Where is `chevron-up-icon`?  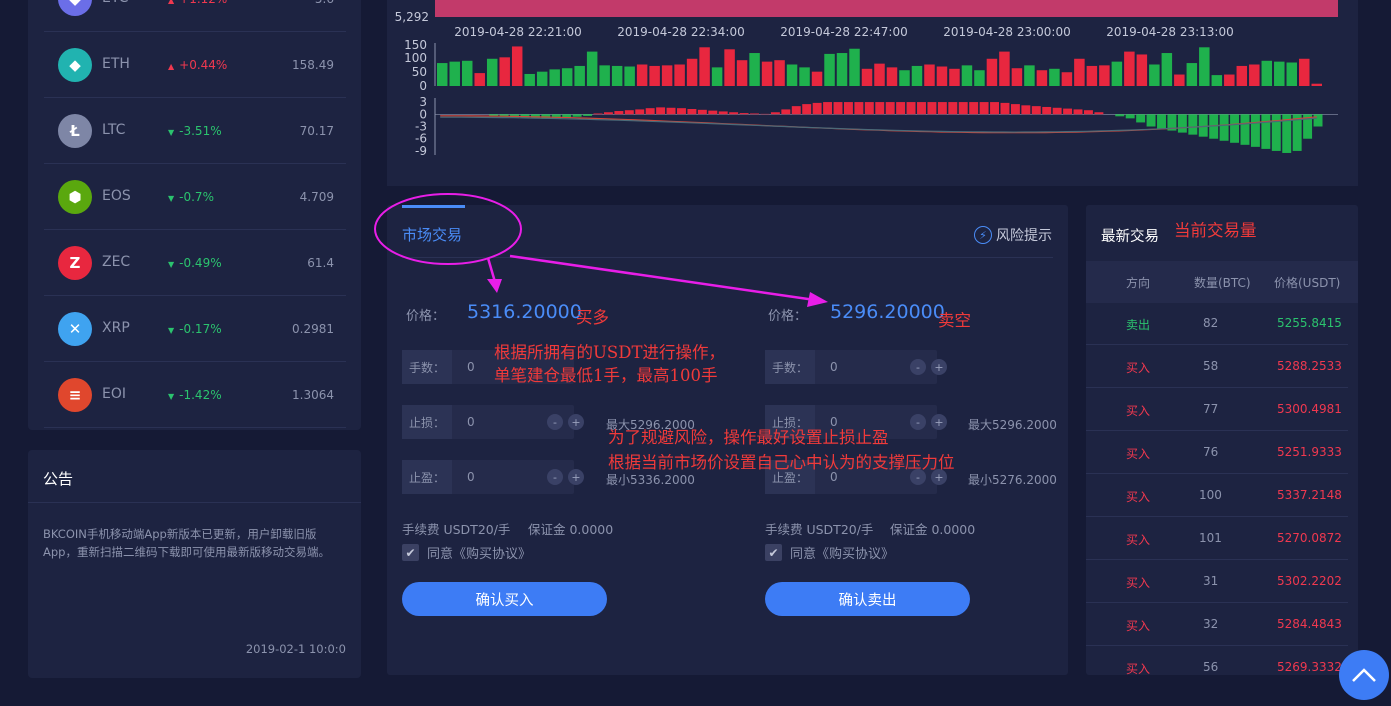 chevron-up-icon is located at coordinates (1364, 675).